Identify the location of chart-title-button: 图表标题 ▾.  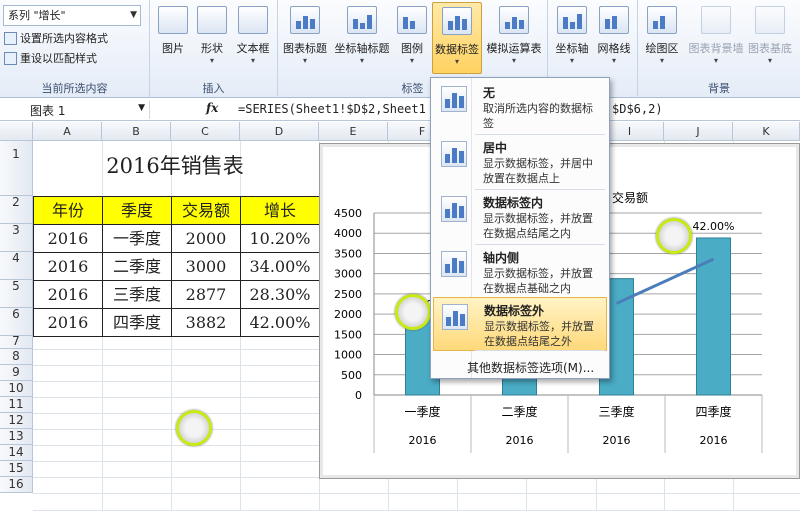
(305, 39).